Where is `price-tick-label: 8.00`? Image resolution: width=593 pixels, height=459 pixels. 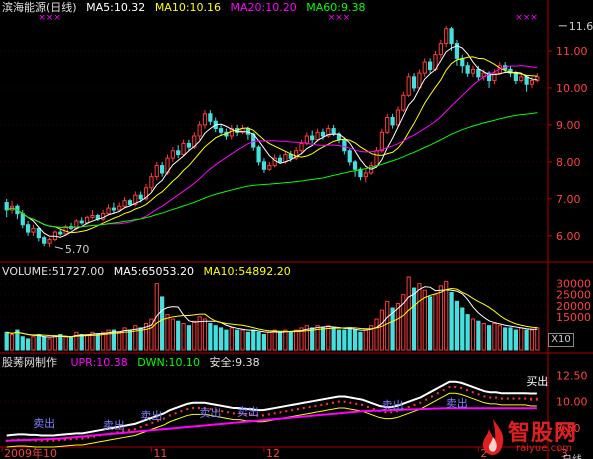
price-tick-label: 8.00 is located at coordinates (568, 162).